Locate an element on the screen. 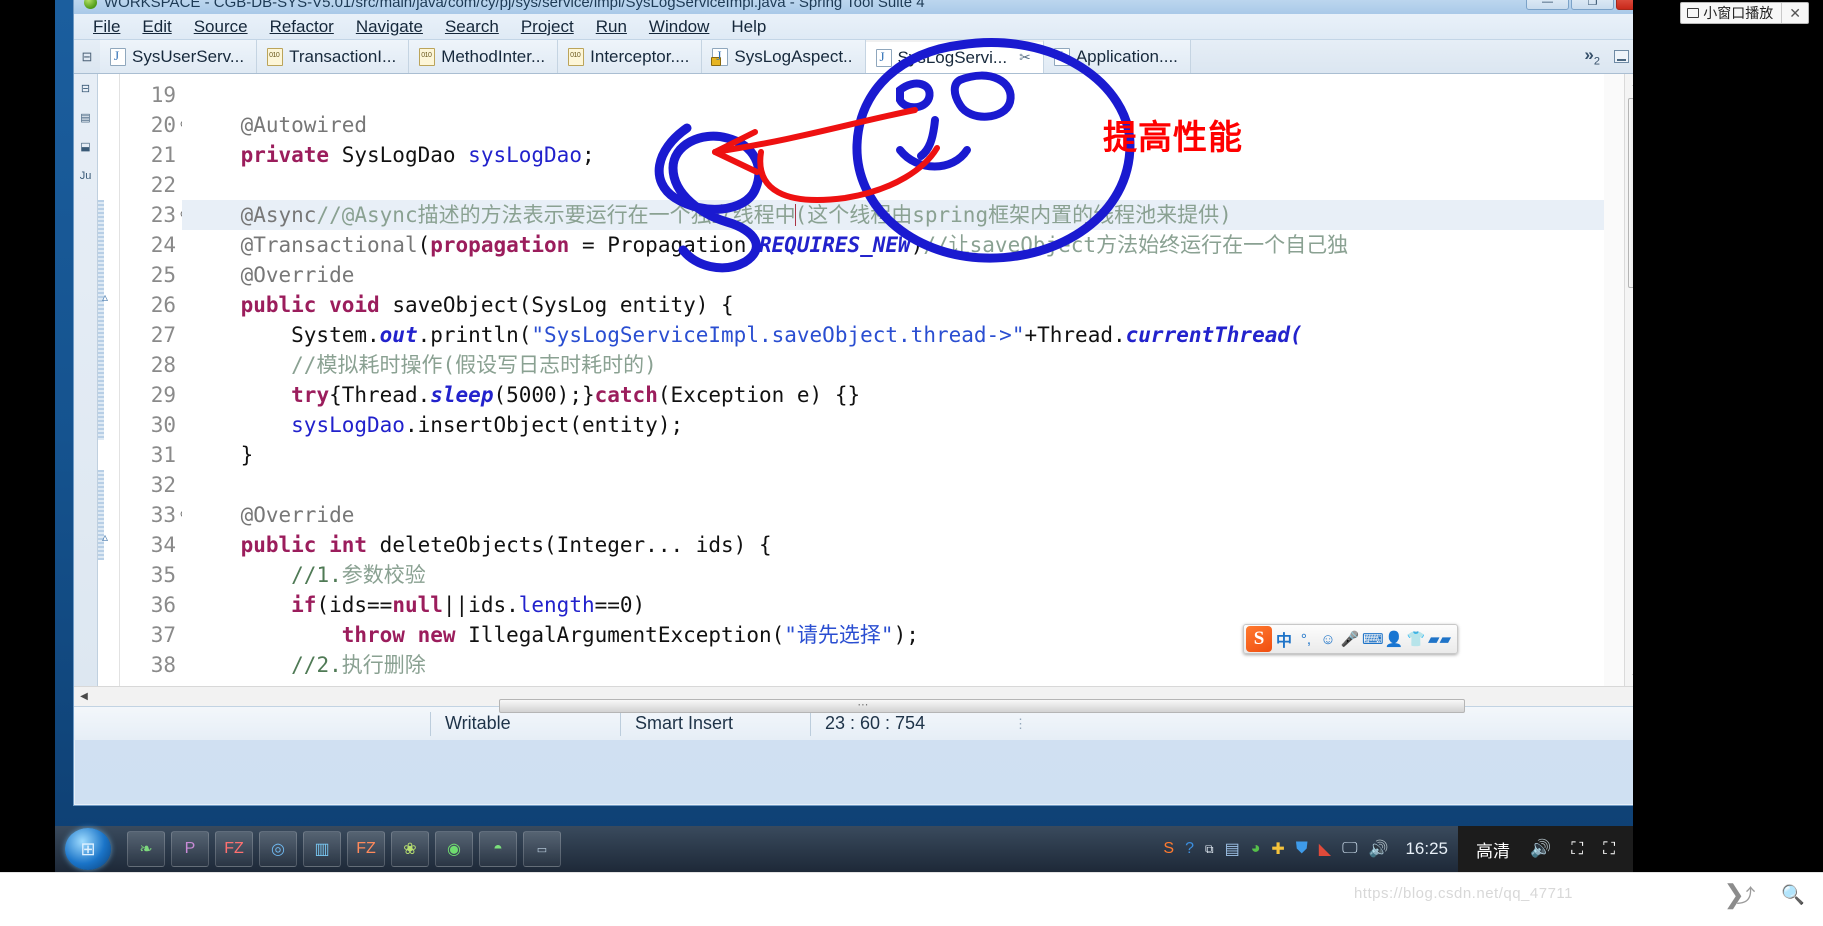  keyboard-icon: ⌨ is located at coordinates (1373, 639).